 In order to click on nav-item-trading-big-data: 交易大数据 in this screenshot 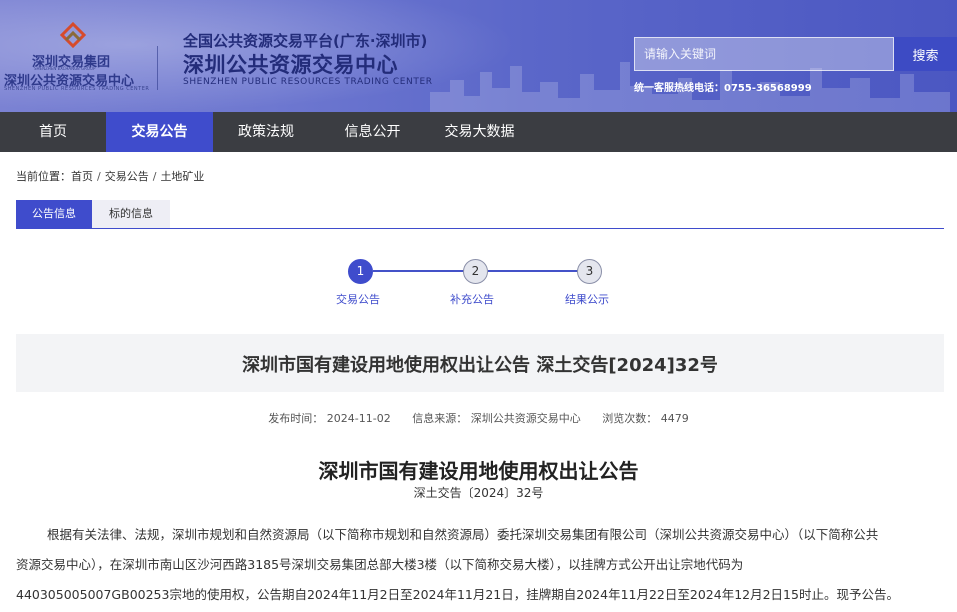, I will do `click(479, 132)`.